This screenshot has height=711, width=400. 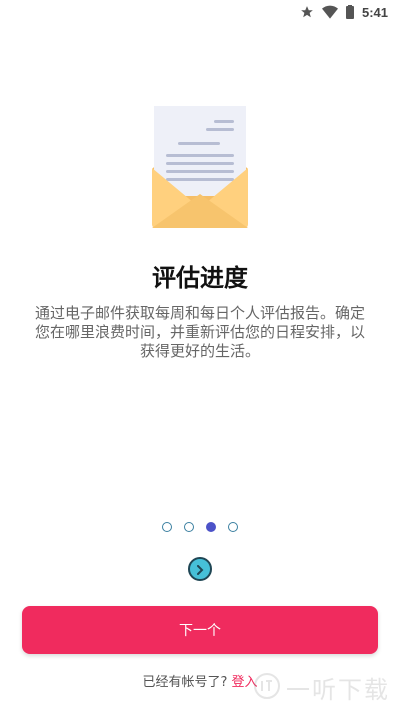 I want to click on status-time: 5:41, so click(x=374, y=12).